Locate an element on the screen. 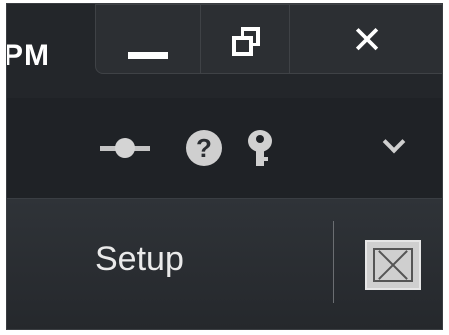  clock-time: PM is located at coordinates (50, 56).